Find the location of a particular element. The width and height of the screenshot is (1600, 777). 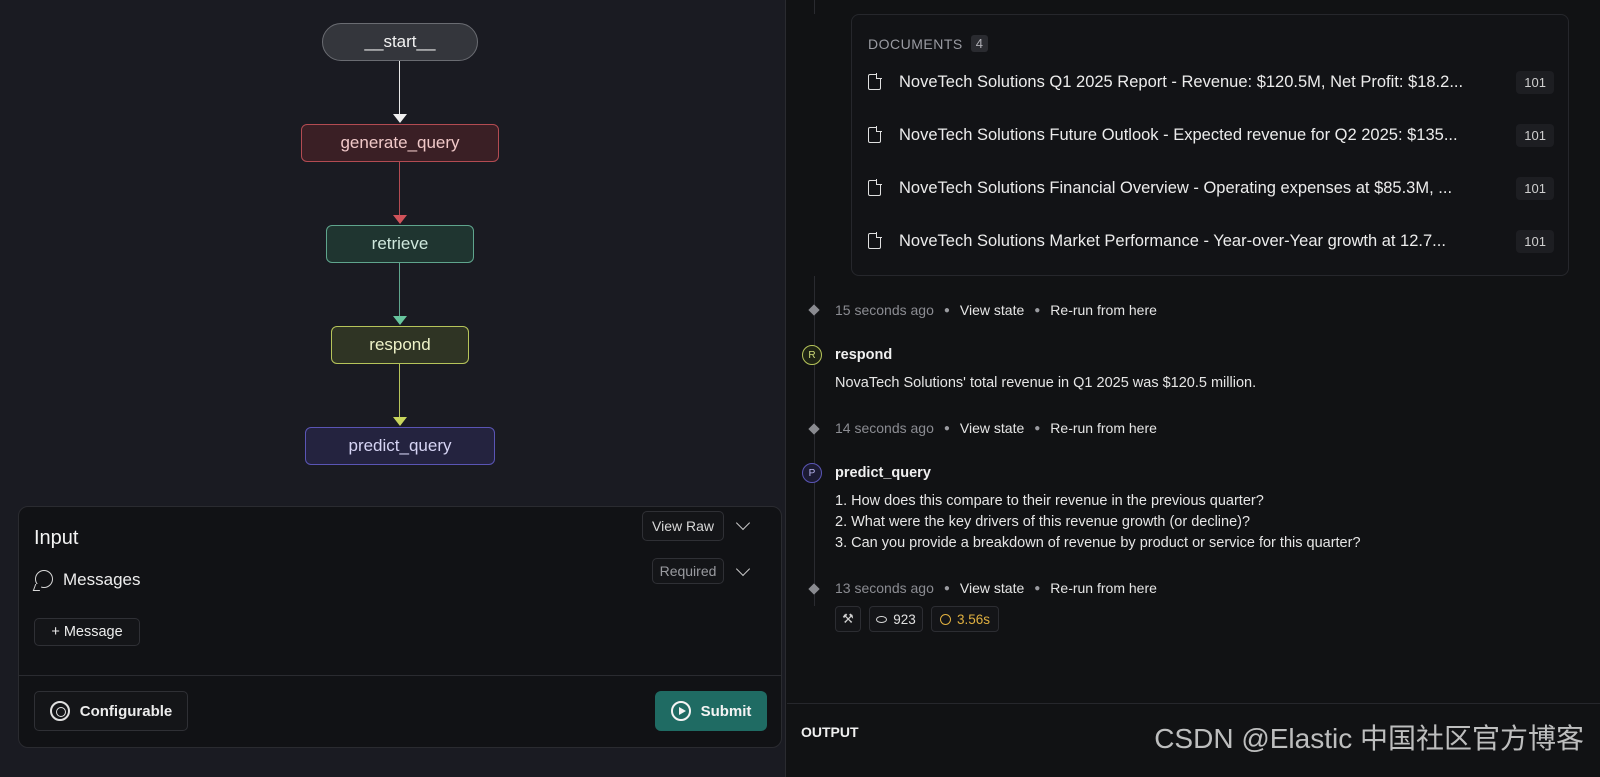

step-time: 14 seconds ago is located at coordinates (884, 428).